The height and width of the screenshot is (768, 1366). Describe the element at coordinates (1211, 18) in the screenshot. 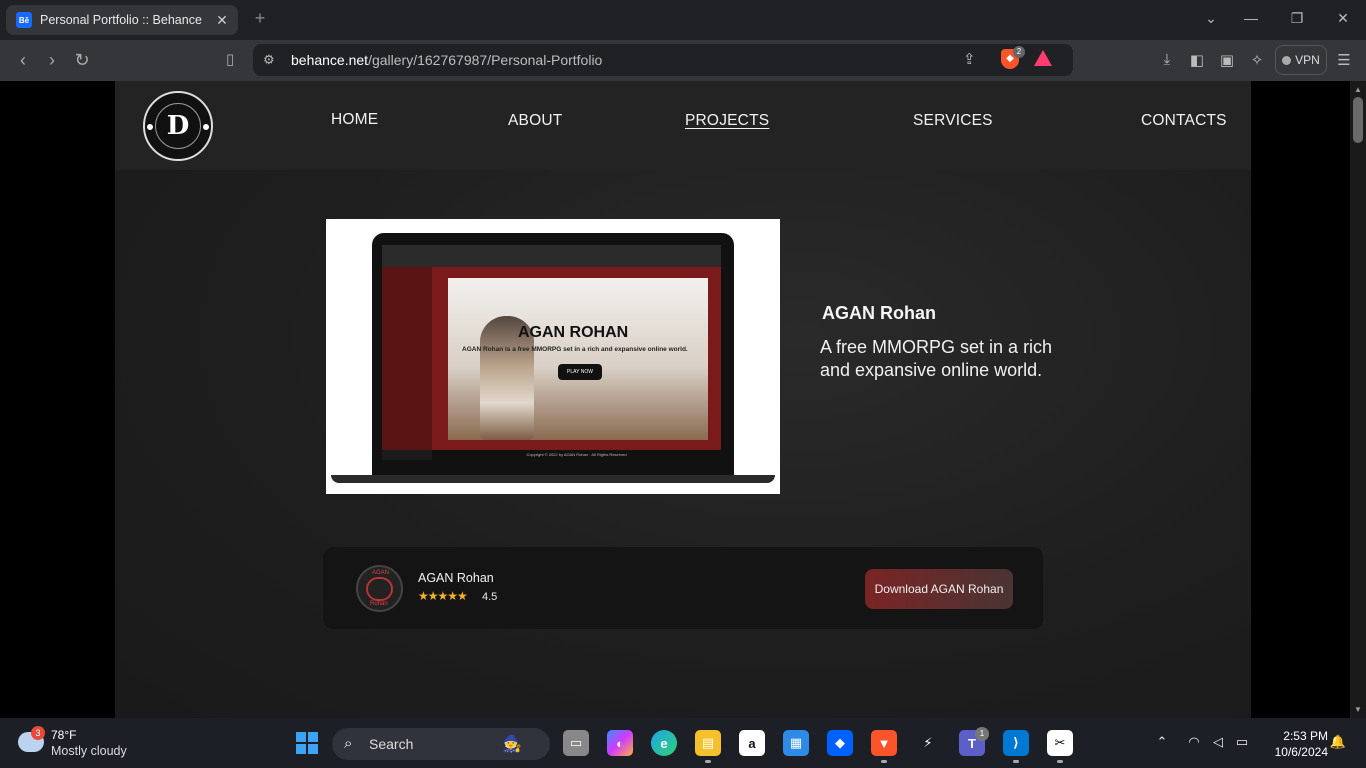

I see `tab-search-chevron-icon: ⌄` at that location.